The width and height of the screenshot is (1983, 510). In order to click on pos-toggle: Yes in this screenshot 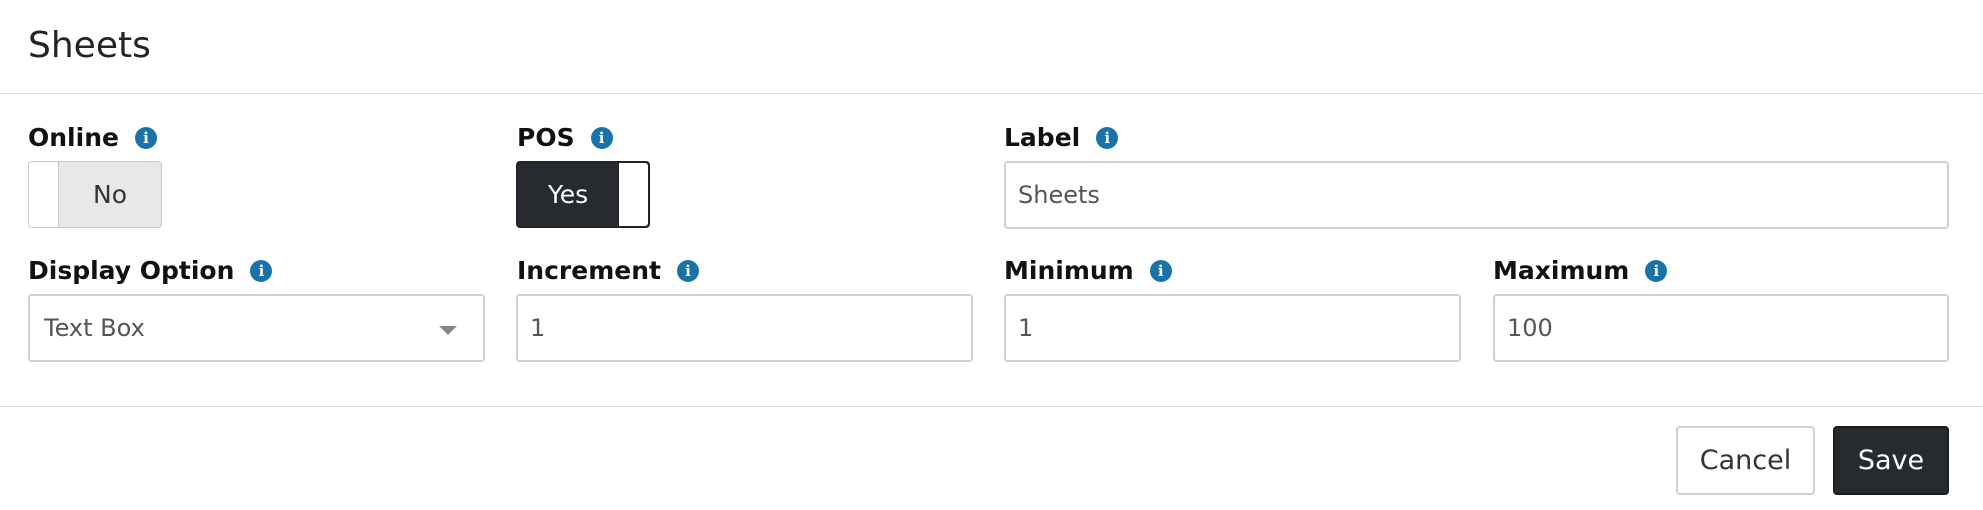, I will do `click(583, 194)`.